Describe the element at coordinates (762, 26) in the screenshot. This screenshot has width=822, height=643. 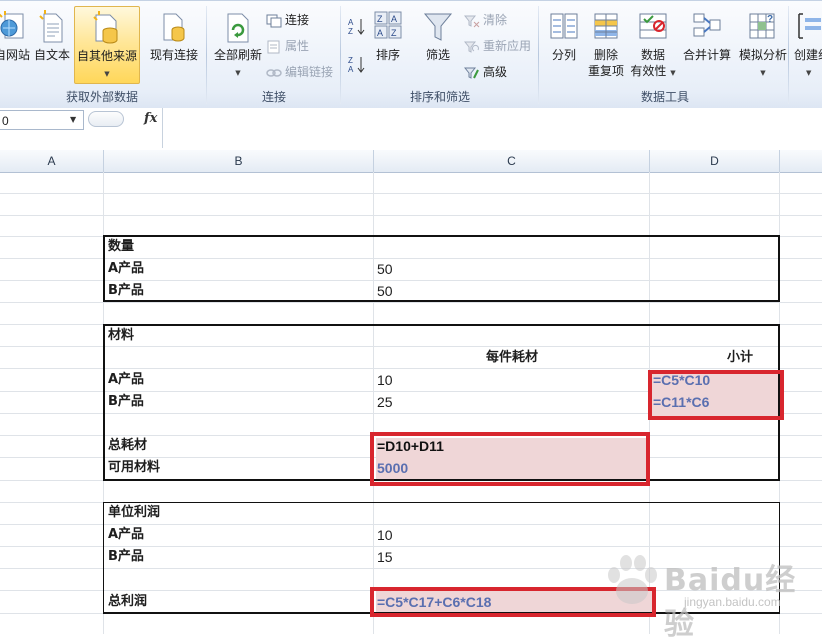
I see `what-if-analysis-icon: ?` at that location.